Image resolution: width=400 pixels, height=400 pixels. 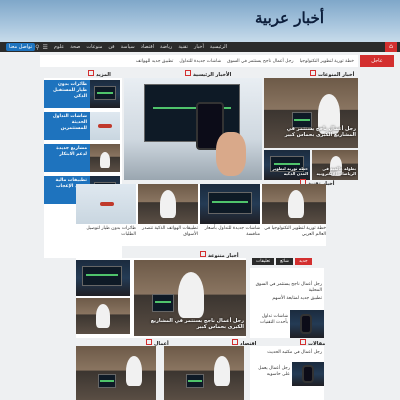 What do you see at coordinates (289, 18) in the screenshot?
I see `site-title: أخبار عربية` at bounding box center [289, 18].